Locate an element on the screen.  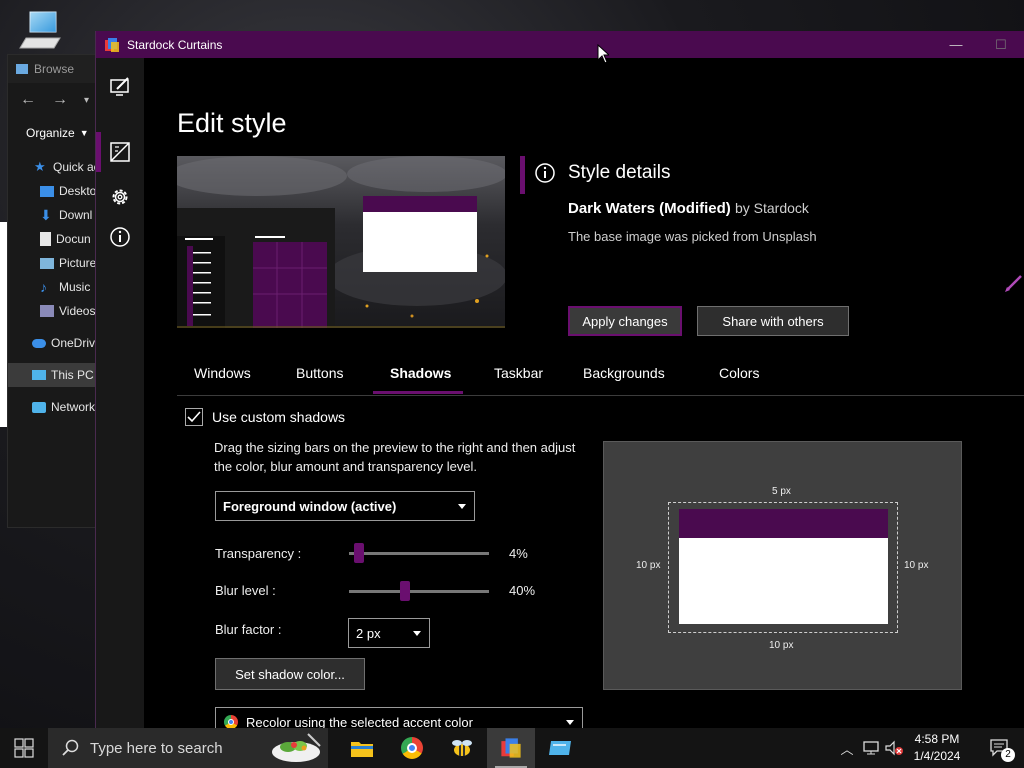
edit-display-icon is located at coordinates (119, 86).